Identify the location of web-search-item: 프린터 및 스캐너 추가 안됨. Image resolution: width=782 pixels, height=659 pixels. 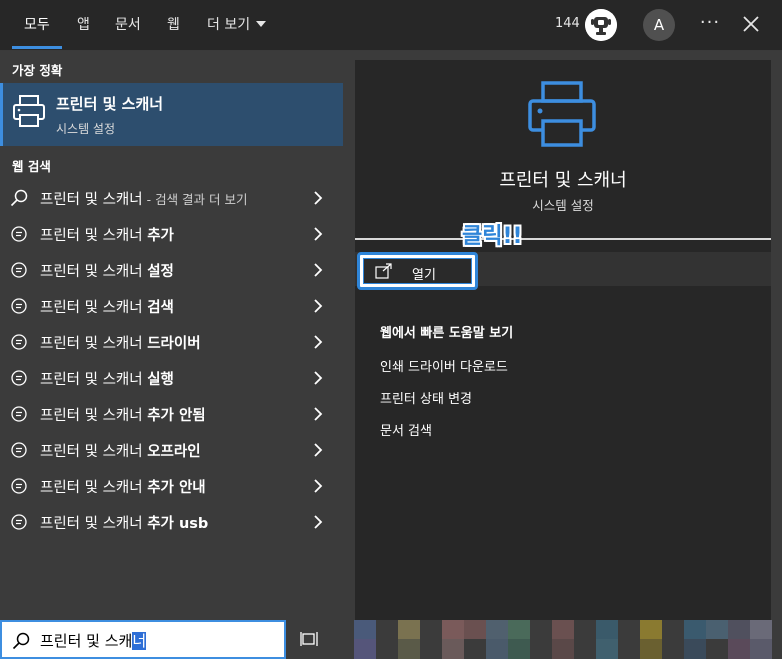
(171, 414).